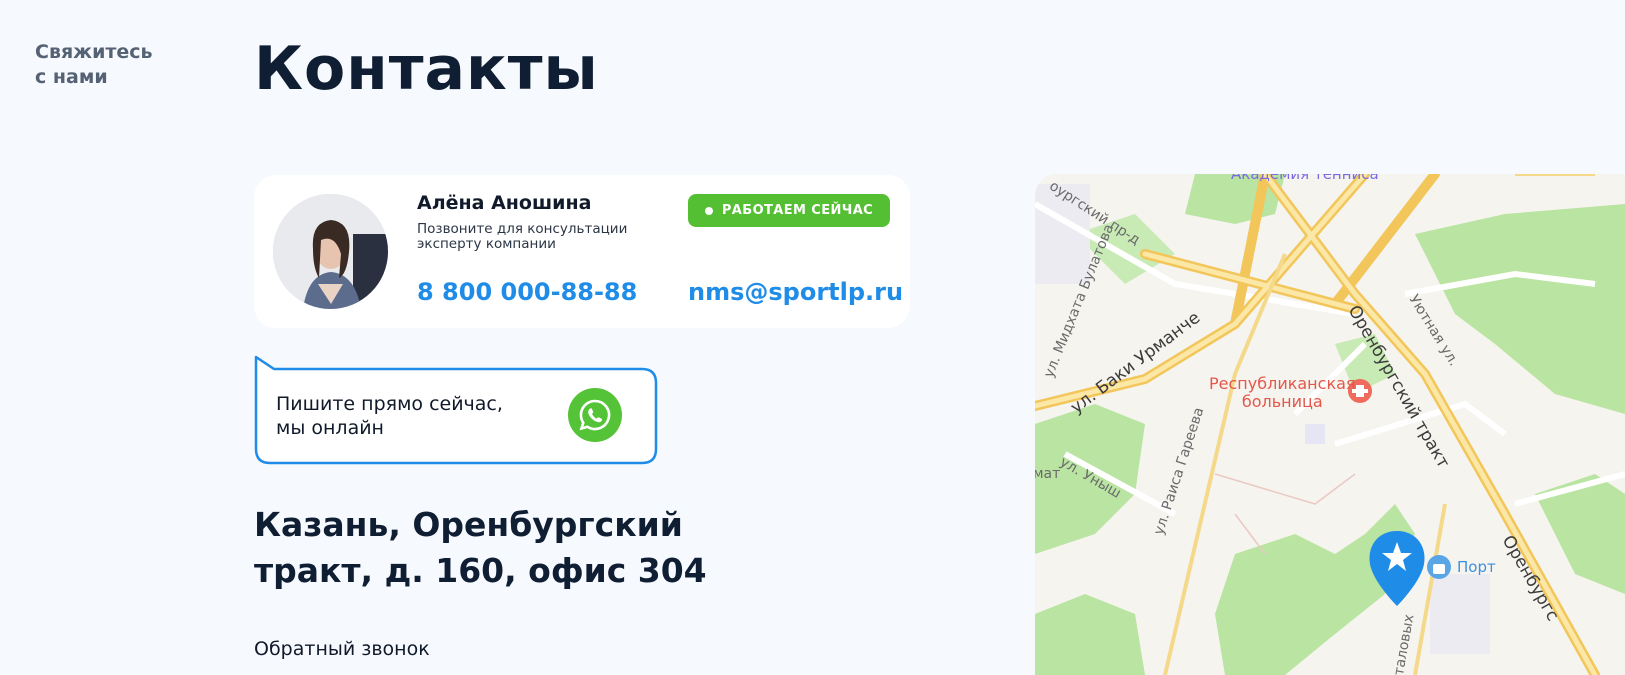 The height and width of the screenshot is (675, 1625). Describe the element at coordinates (1282, 392) in the screenshot. I see `map-label-hospital: Республиканская больница` at that location.